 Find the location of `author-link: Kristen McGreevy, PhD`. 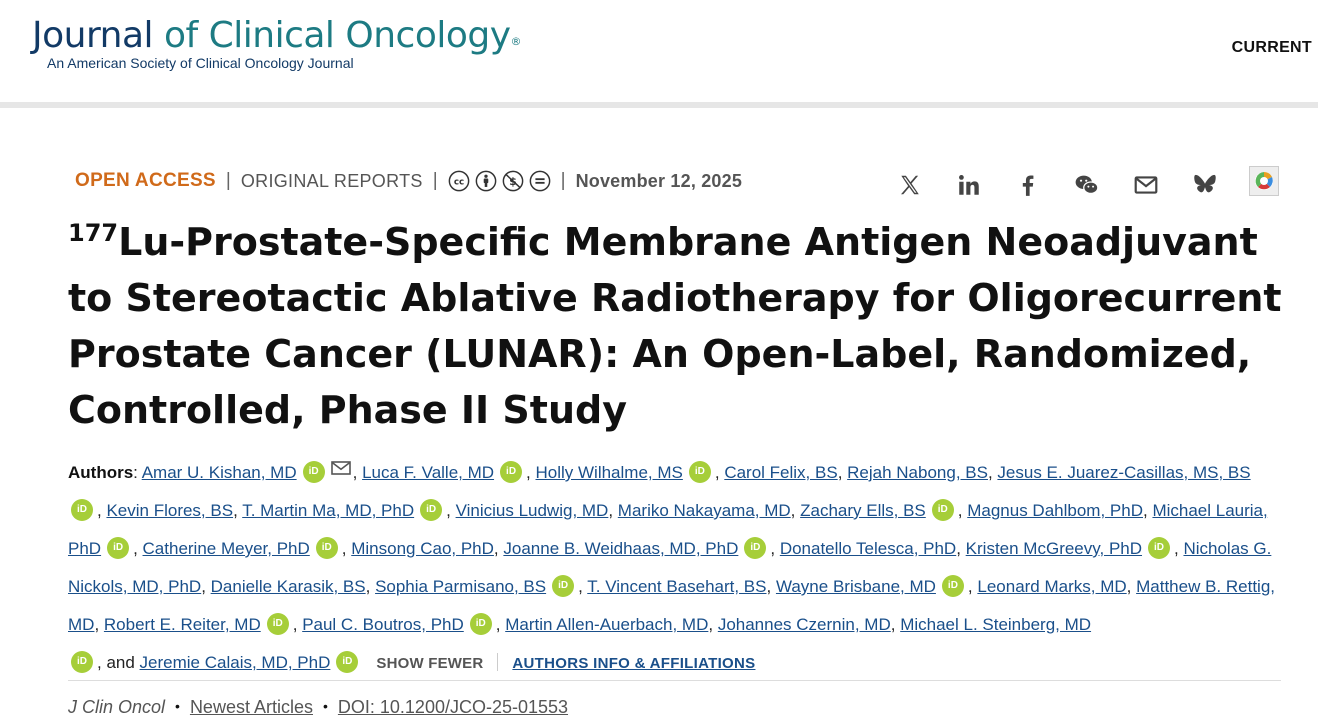

author-link: Kristen McGreevy, PhD is located at coordinates (1054, 548).